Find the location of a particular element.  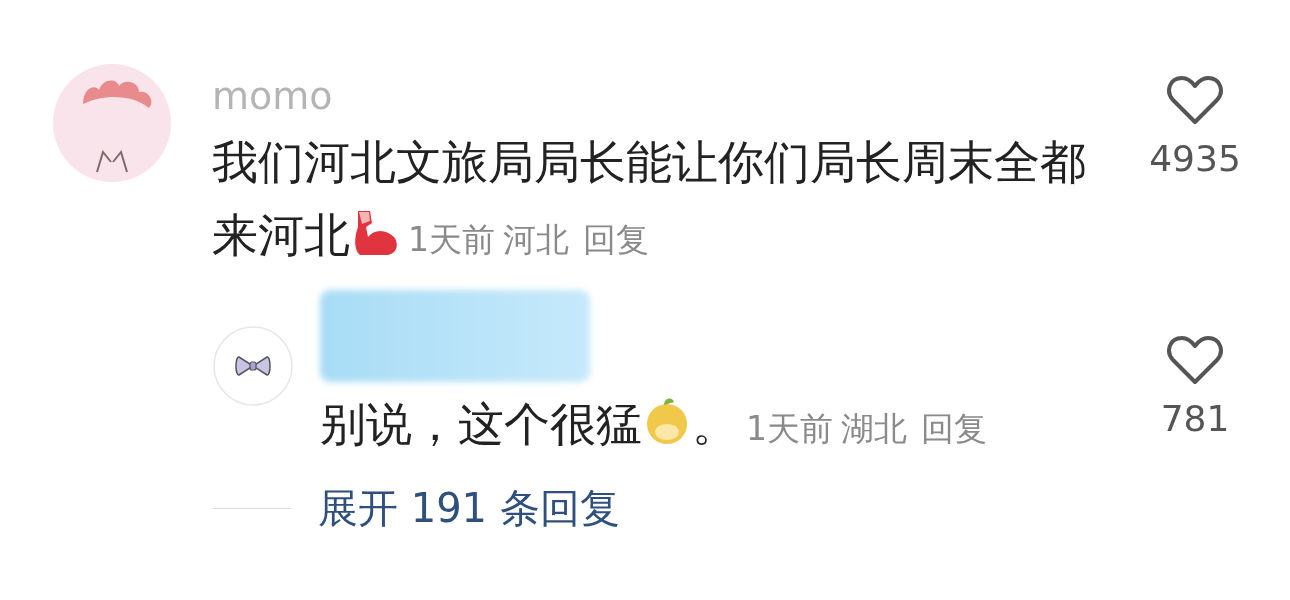

comment-text: 我们河北文旅局局长能让你们局长周末全都 is located at coordinates (649, 162).